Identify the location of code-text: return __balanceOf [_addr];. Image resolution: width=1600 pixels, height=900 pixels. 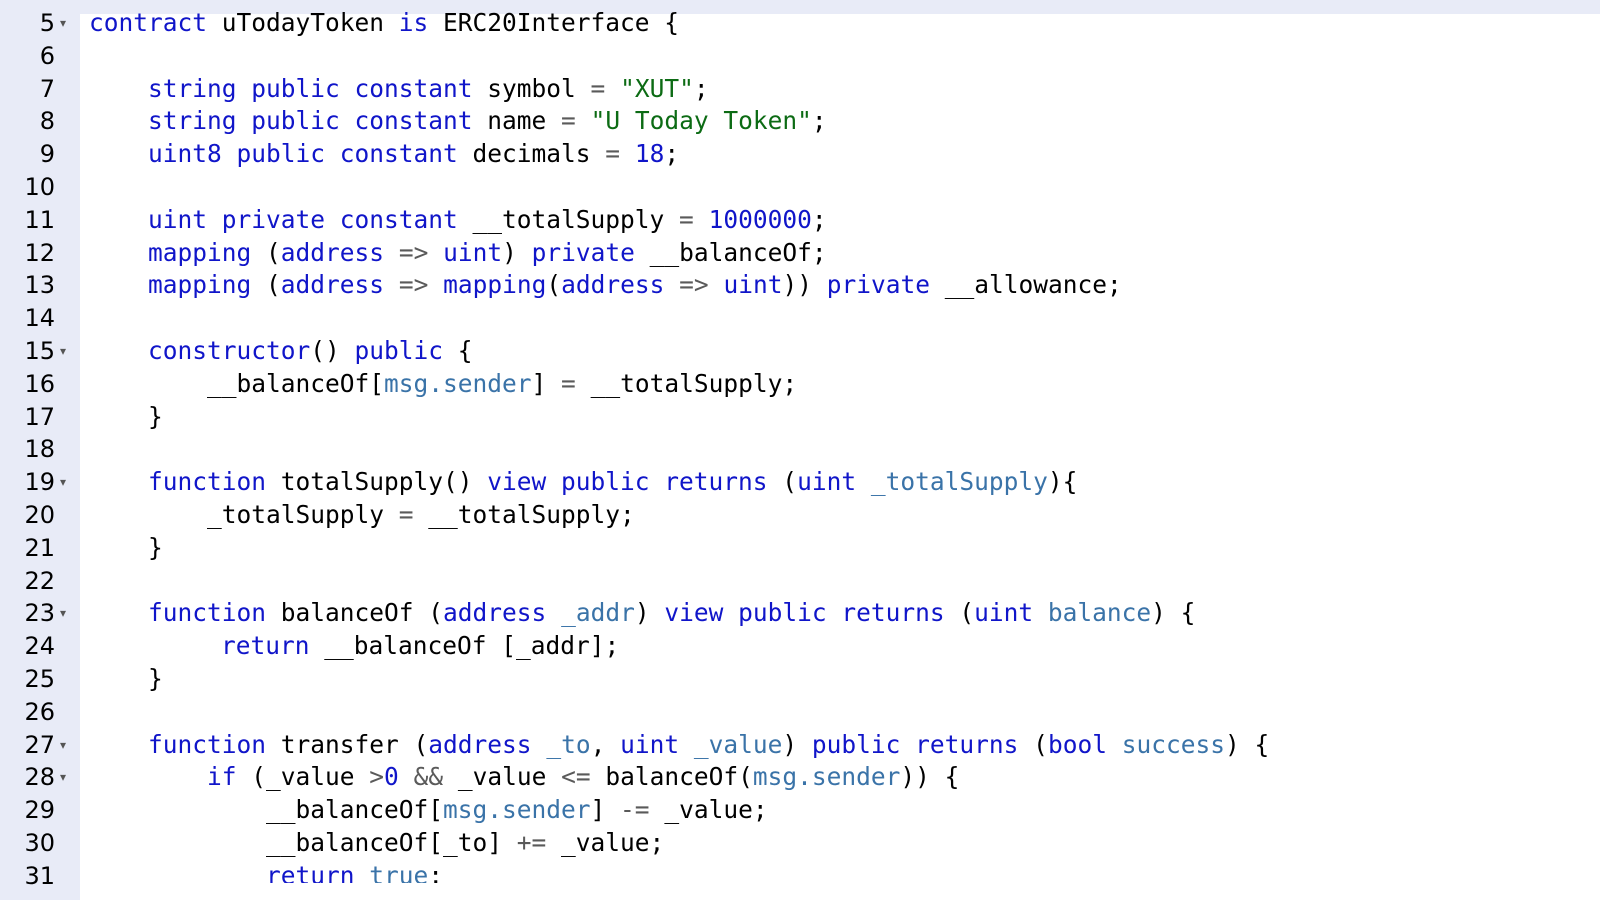
(354, 646).